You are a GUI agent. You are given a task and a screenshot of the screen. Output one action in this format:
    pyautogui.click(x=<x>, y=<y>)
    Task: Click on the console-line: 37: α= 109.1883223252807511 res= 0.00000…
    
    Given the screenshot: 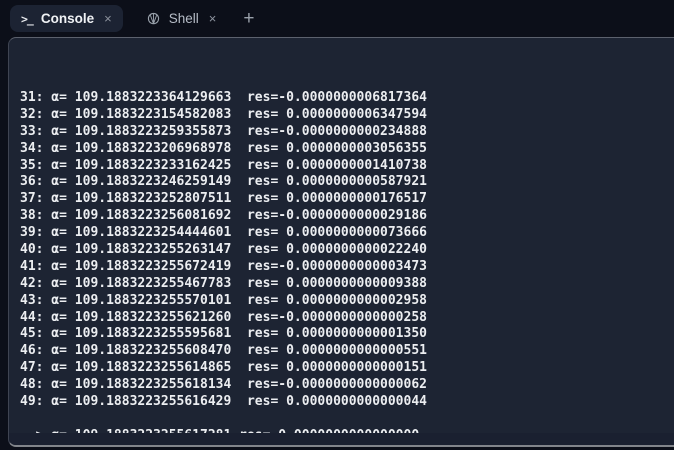 What is the action you would take?
    pyautogui.click(x=223, y=199)
    